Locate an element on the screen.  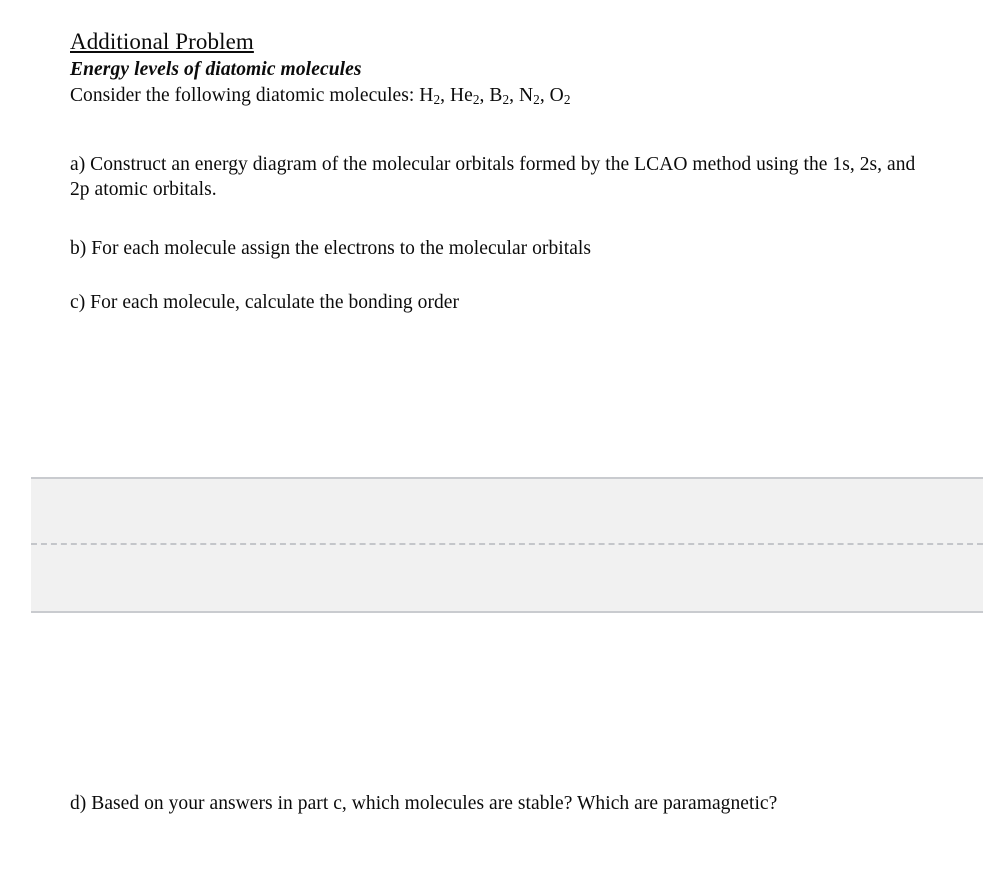
answer-panel-divider is located at coordinates (507, 544).